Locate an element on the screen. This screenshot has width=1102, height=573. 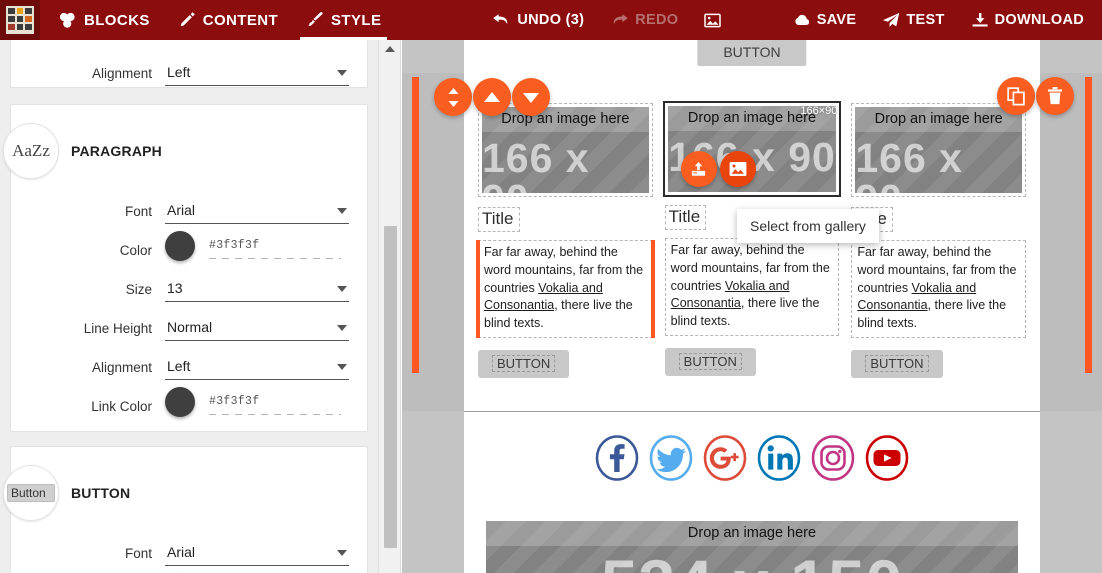
label-paragraph-alignment: Alignment is located at coordinates (121, 367).